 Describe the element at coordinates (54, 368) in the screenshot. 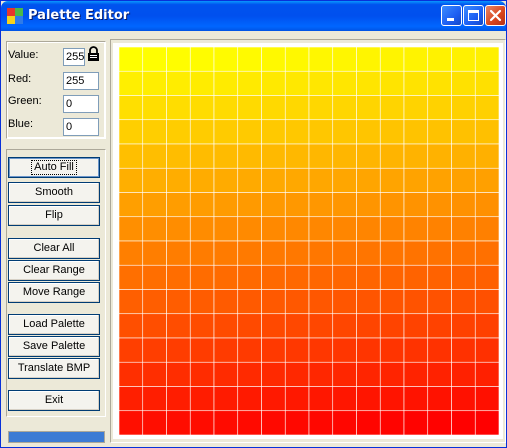

I see `translate-bmp-button: Translate BMP` at that location.